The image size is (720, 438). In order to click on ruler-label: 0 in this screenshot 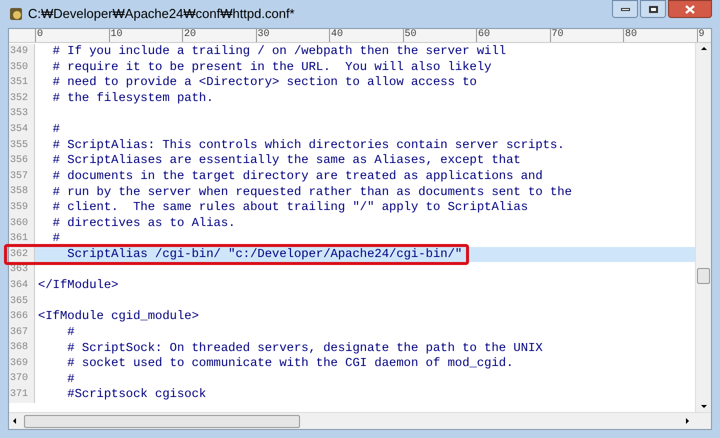, I will do `click(71, 35)`.